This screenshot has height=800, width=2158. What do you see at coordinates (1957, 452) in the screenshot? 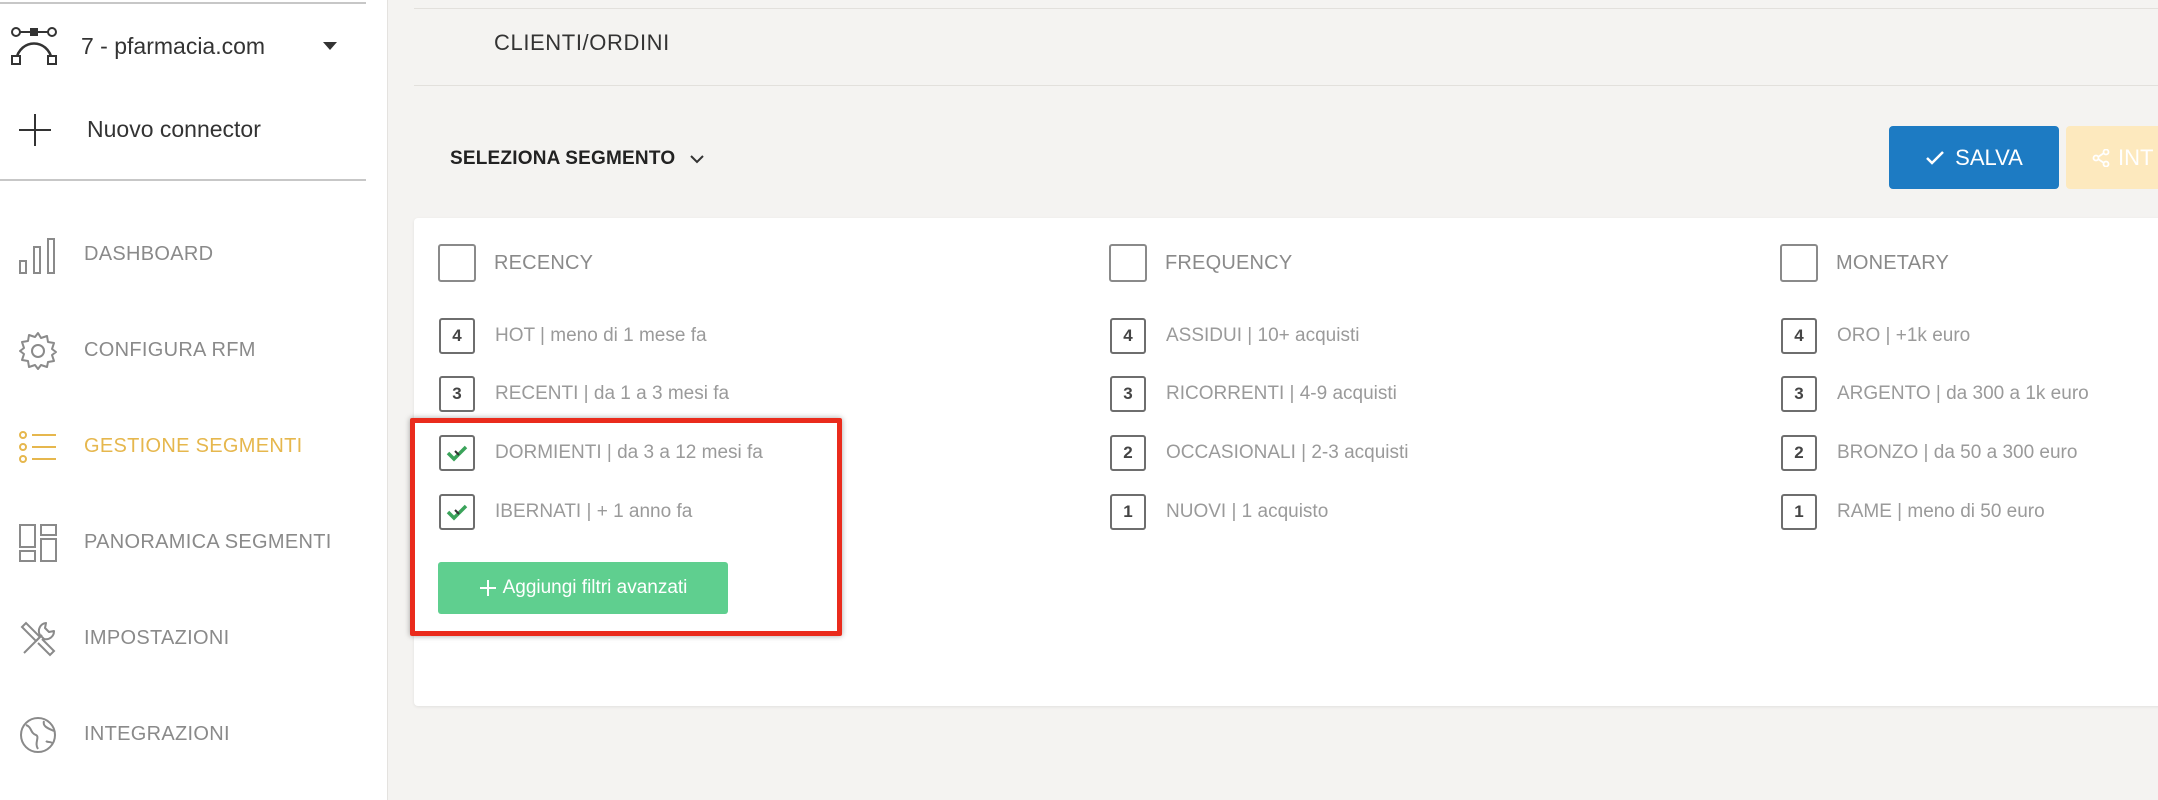
I see `option-label: BRONZO | da 50 a 300 euro` at bounding box center [1957, 452].